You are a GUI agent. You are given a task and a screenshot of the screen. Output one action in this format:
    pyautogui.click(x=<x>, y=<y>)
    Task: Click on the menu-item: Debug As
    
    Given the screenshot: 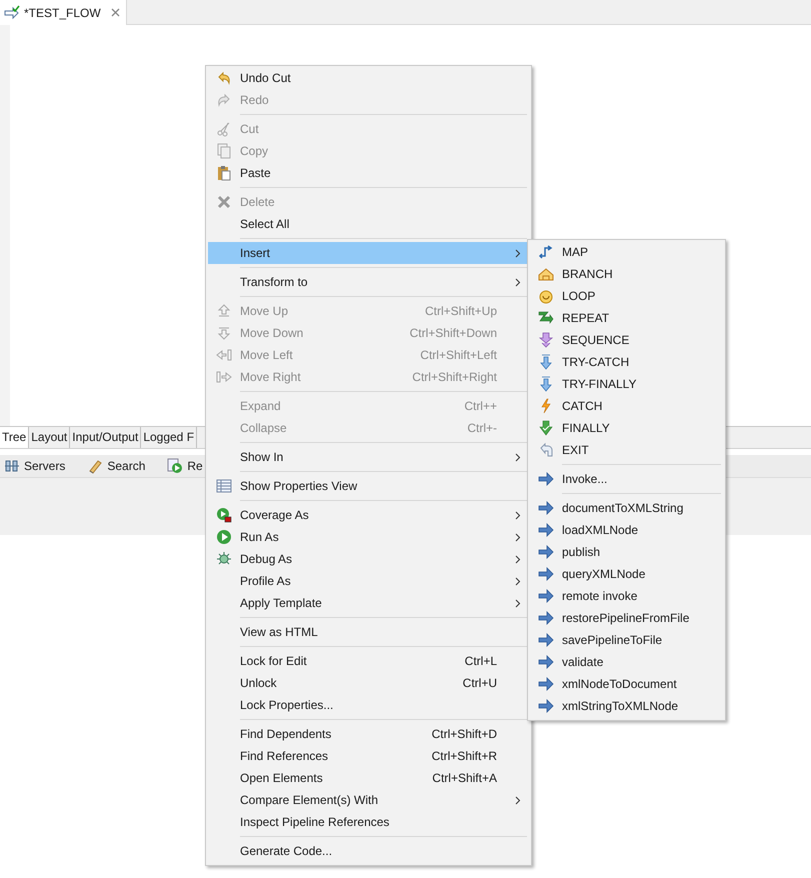 What is the action you would take?
    pyautogui.click(x=368, y=559)
    